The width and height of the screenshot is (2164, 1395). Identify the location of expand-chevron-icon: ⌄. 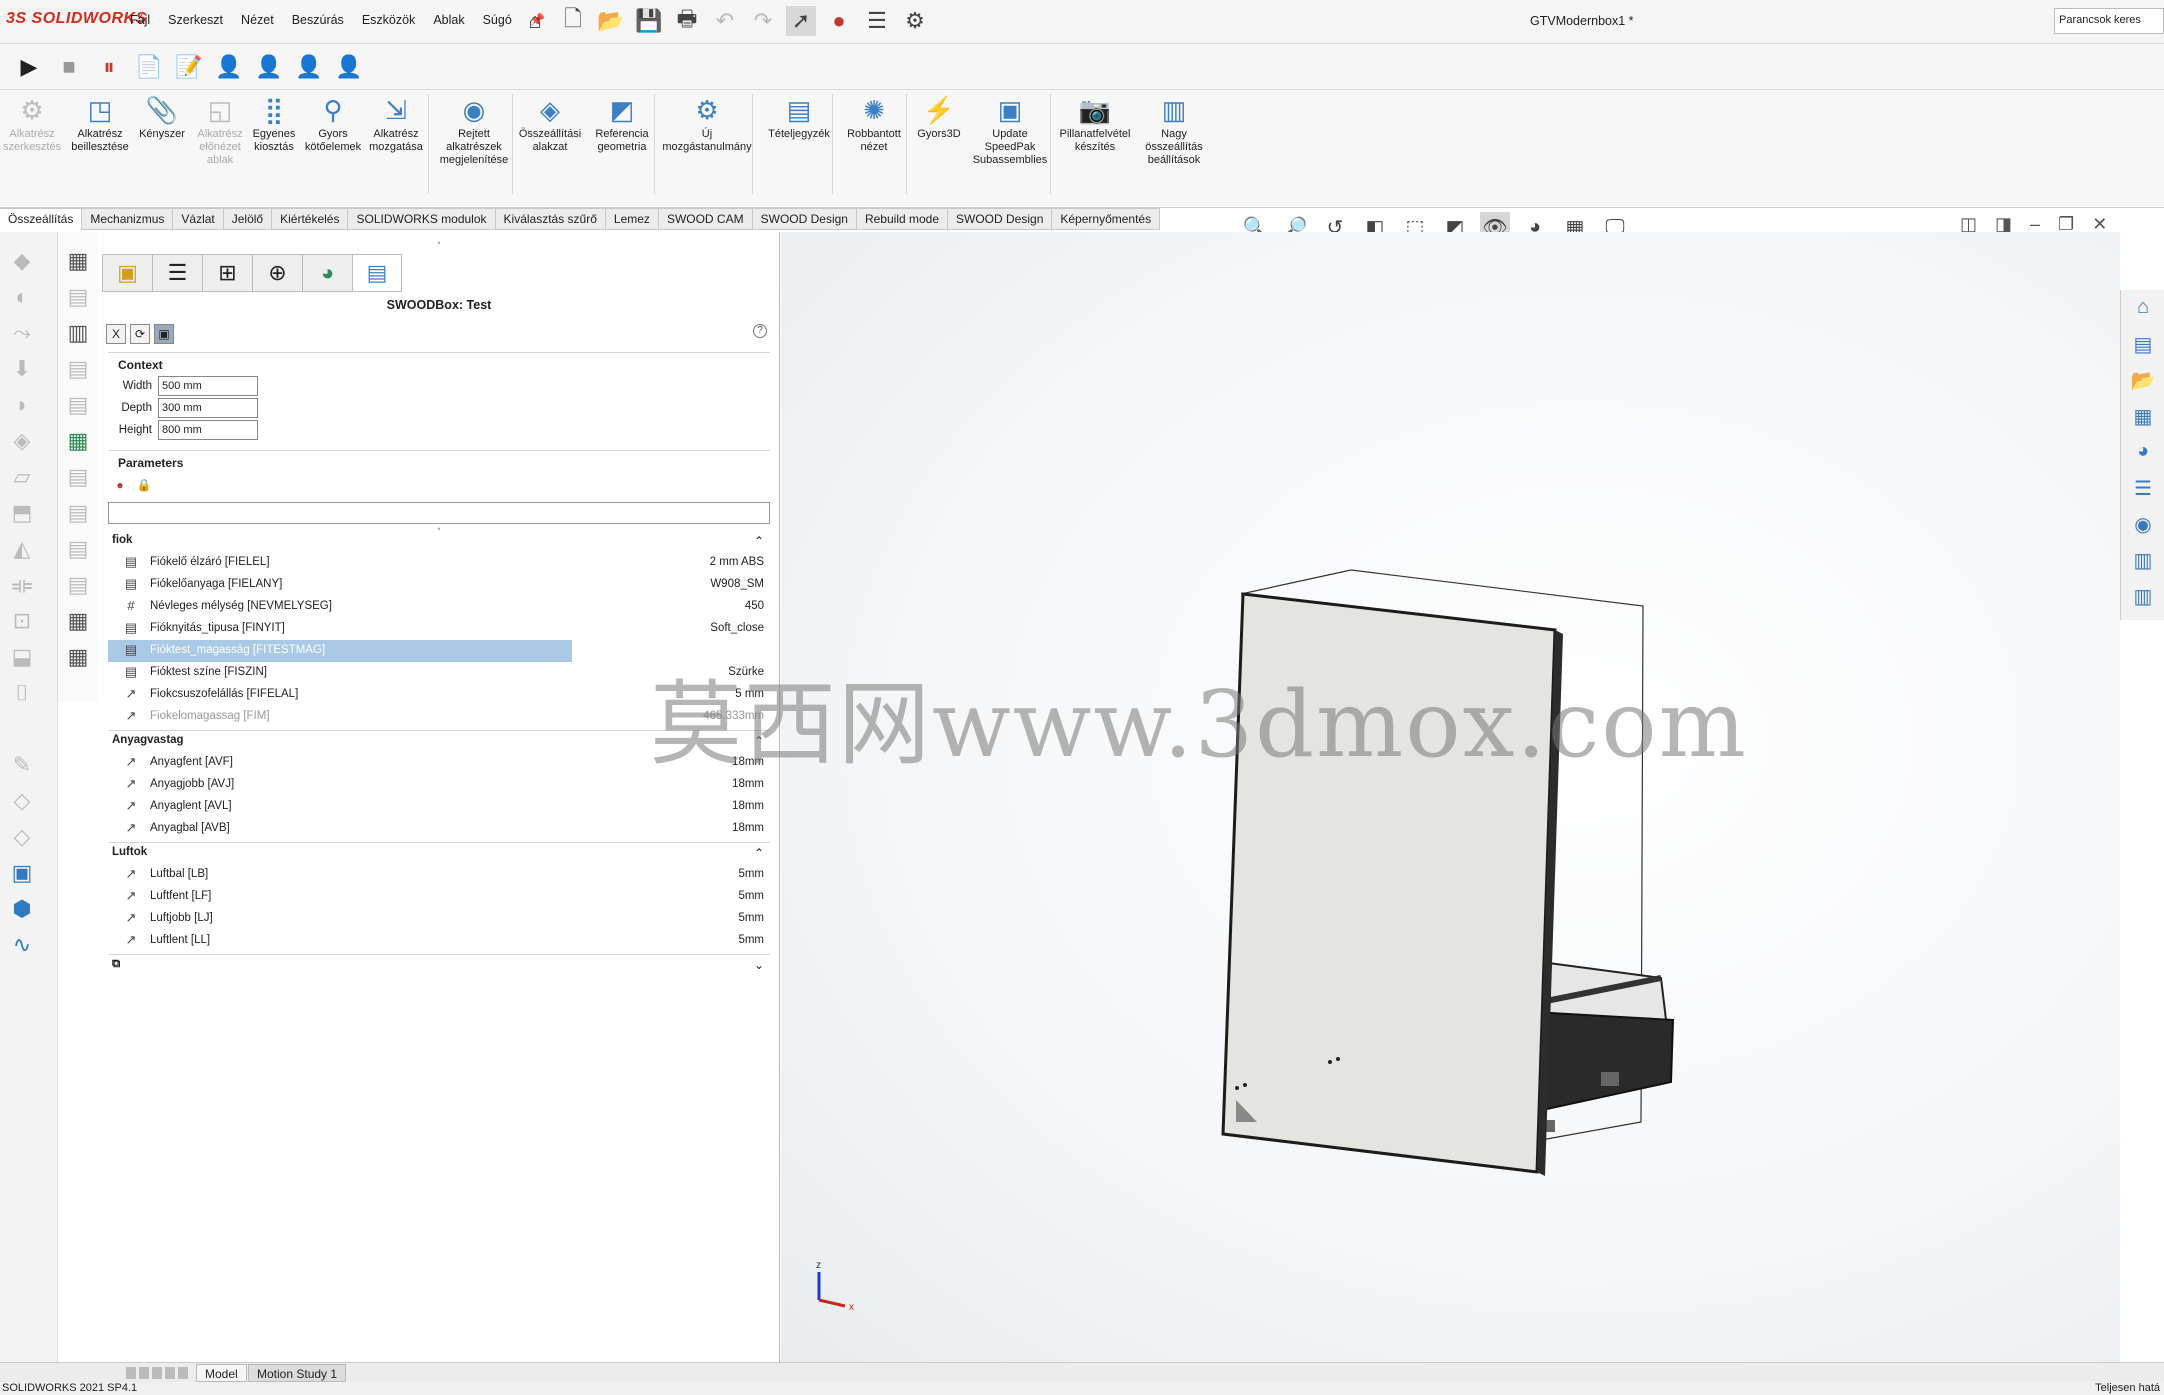
(759, 965).